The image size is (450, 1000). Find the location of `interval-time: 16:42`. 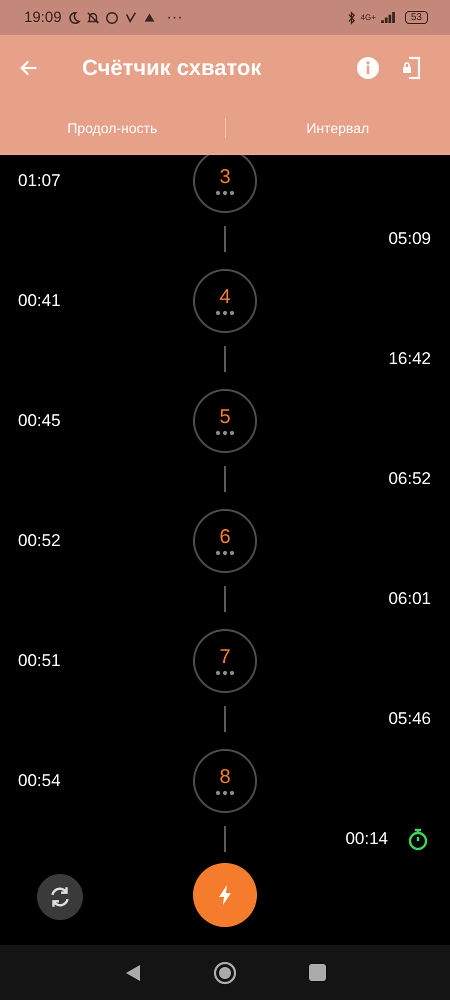

interval-time: 16:42 is located at coordinates (409, 359).